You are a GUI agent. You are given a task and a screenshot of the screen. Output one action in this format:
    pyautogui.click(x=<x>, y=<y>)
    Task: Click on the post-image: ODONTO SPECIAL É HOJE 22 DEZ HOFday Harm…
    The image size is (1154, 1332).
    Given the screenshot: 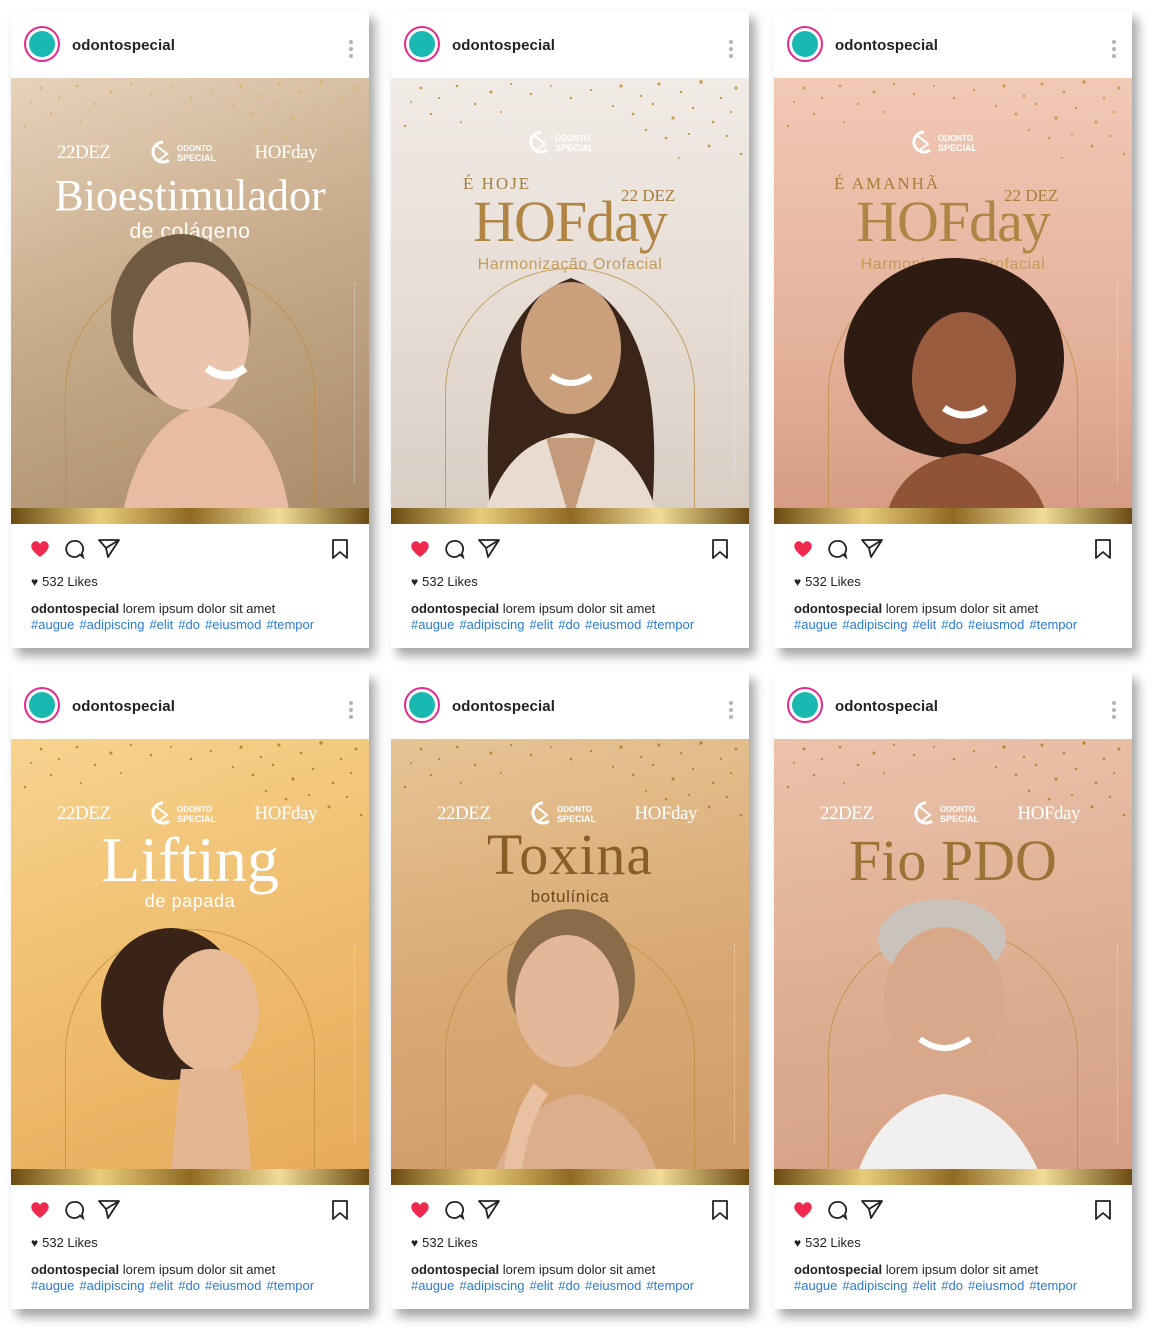 What is the action you would take?
    pyautogui.click(x=570, y=301)
    